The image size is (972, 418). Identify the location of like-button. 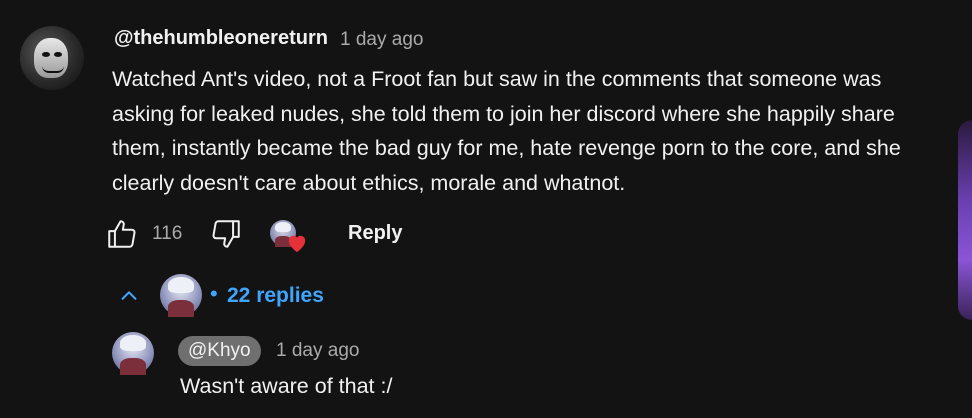
(122, 234).